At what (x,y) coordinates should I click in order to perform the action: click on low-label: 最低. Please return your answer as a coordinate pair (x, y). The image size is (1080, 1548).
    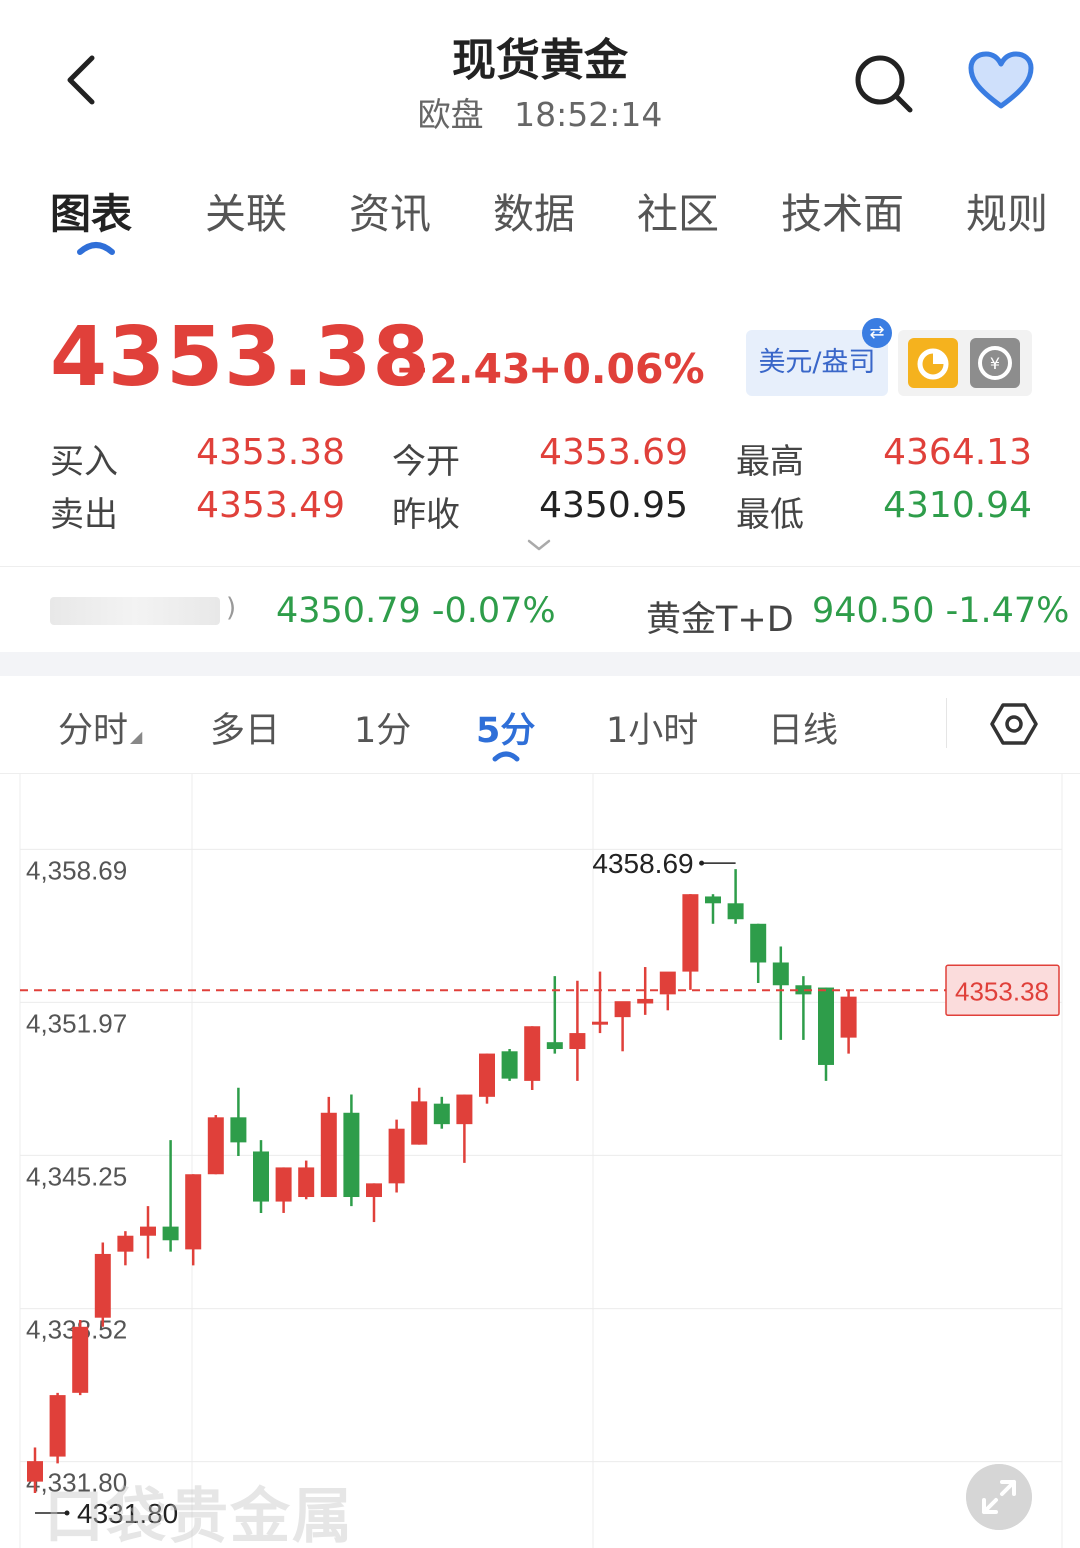
    Looking at the image, I should click on (770, 515).